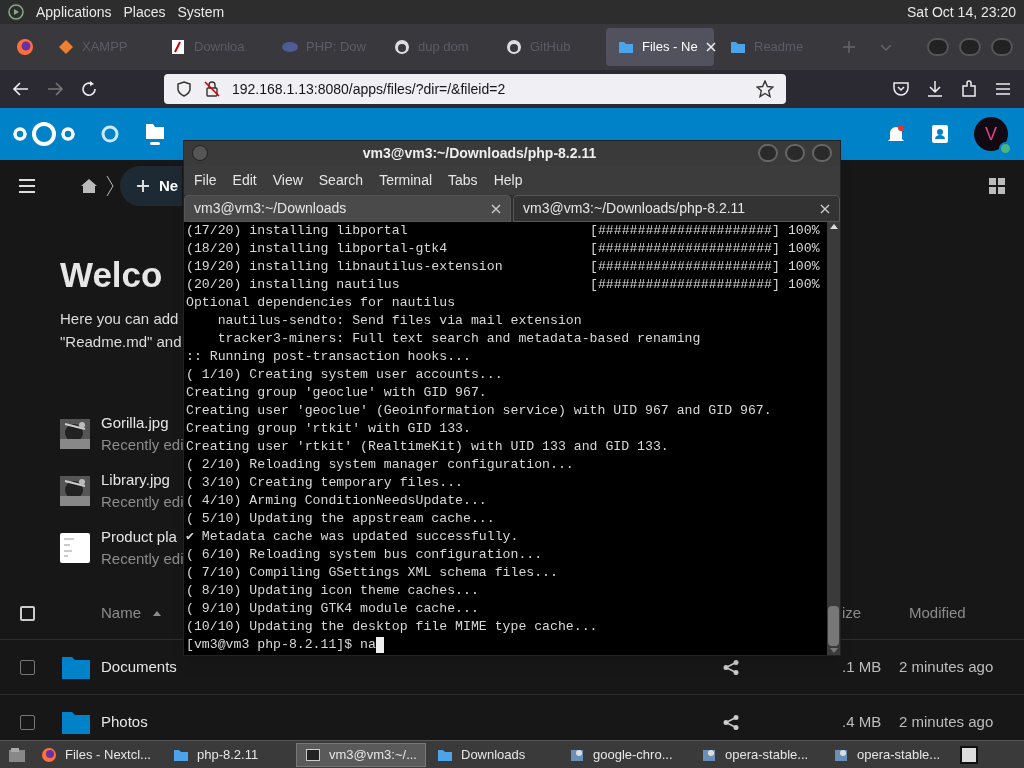 This screenshot has width=1024, height=768. I want to click on panel-menu: Applications, so click(74, 12).